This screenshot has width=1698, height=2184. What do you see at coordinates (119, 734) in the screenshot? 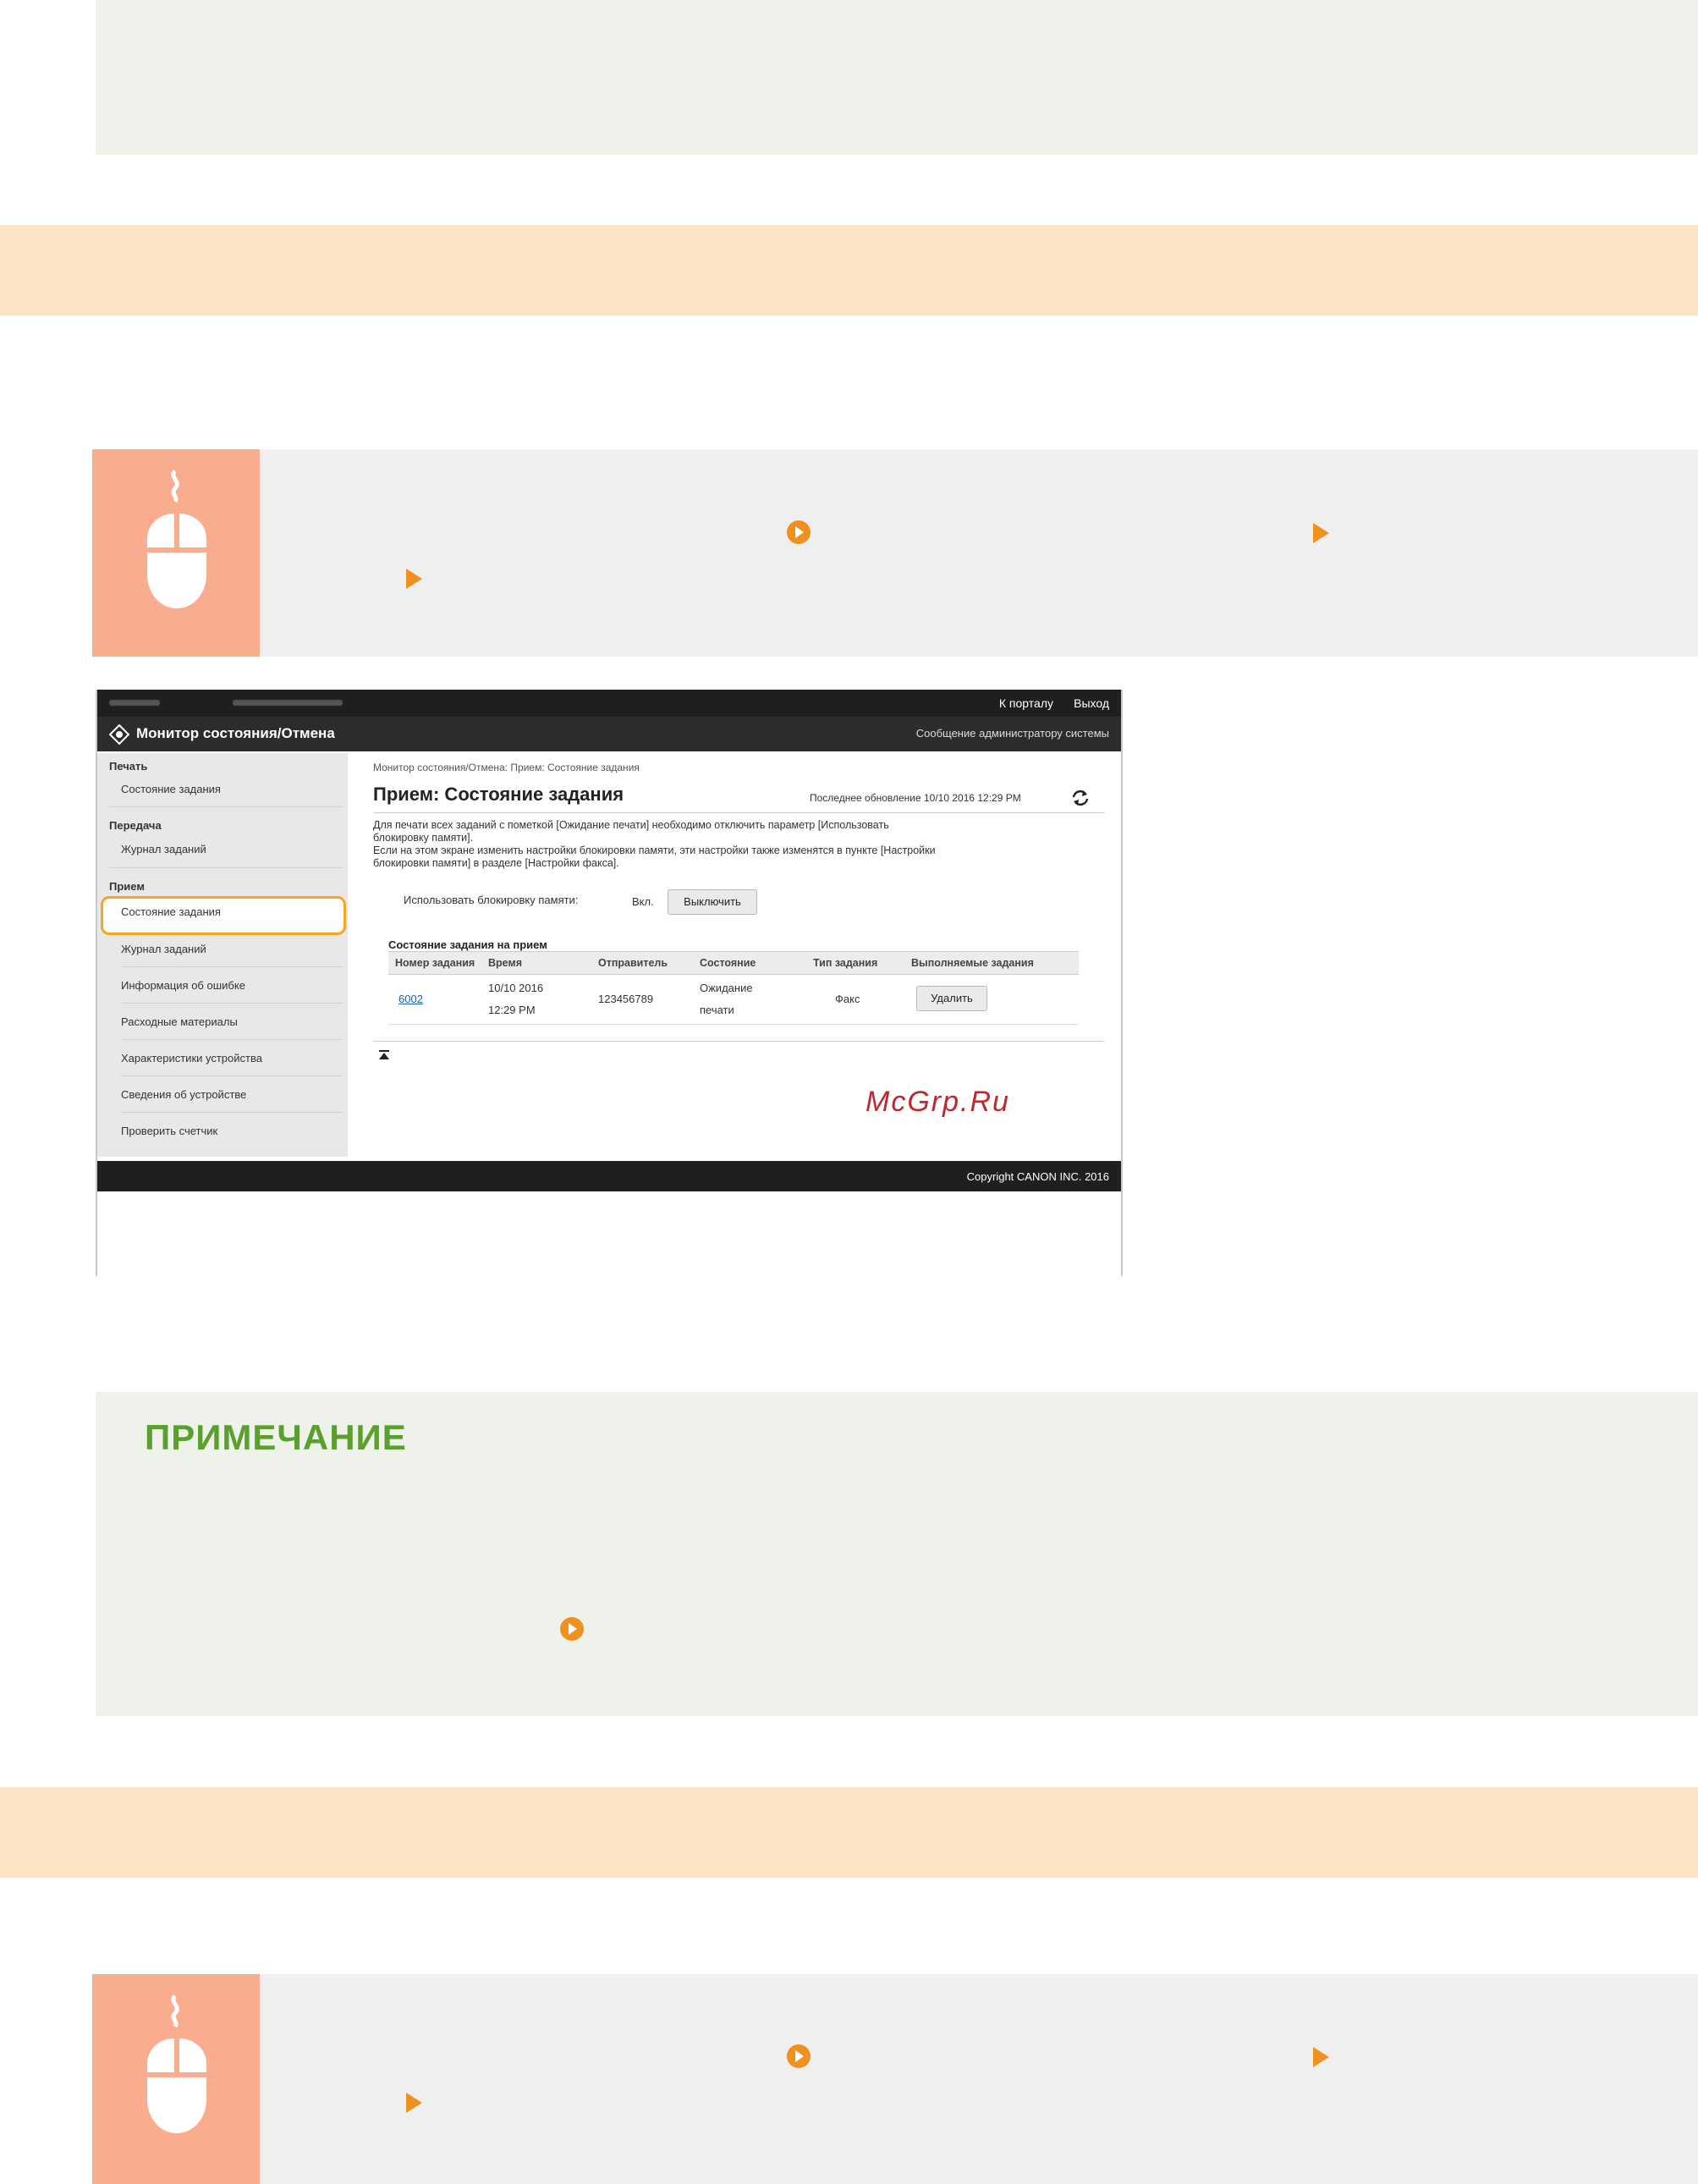
I see `monitor-icon` at bounding box center [119, 734].